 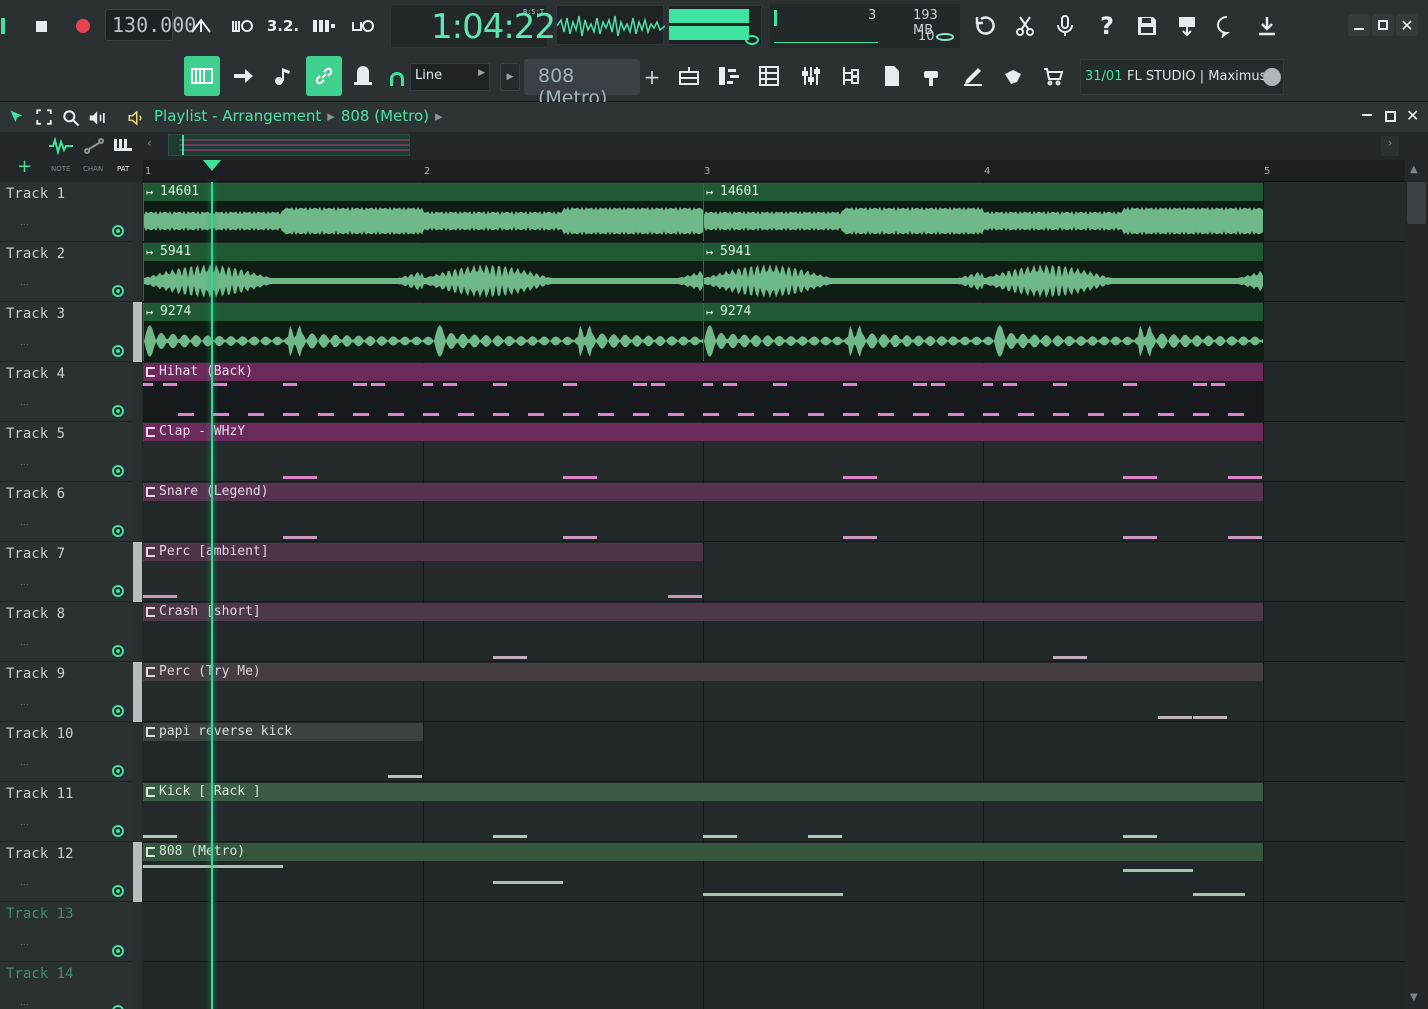 What do you see at coordinates (769, 76) in the screenshot?
I see `channel-rack-button` at bounding box center [769, 76].